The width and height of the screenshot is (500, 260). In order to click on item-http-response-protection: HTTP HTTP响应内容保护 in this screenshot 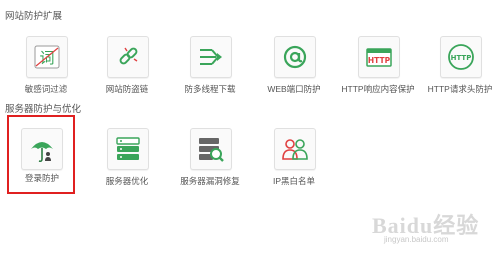, I will do `click(378, 71)`.